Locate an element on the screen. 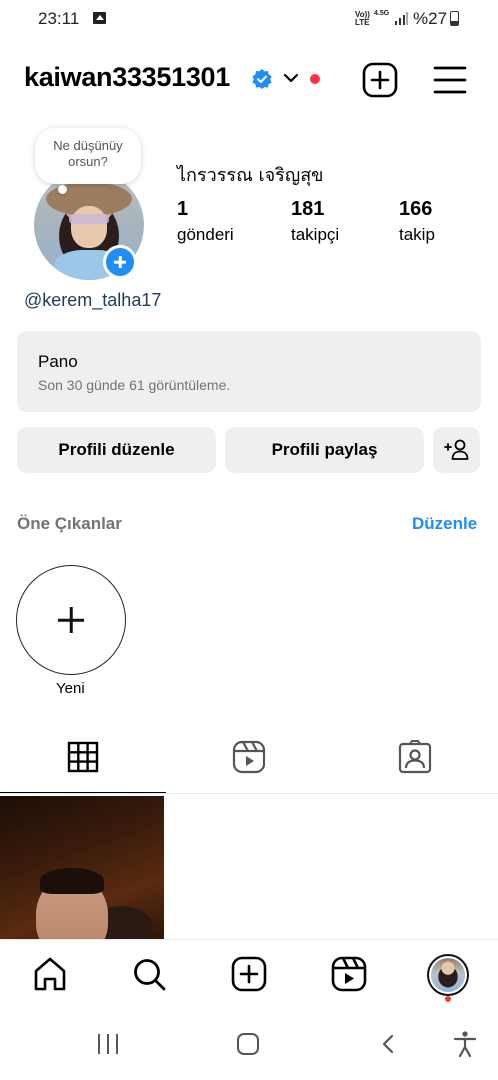  volte-indicator: Vo)) LTE is located at coordinates (362, 18).